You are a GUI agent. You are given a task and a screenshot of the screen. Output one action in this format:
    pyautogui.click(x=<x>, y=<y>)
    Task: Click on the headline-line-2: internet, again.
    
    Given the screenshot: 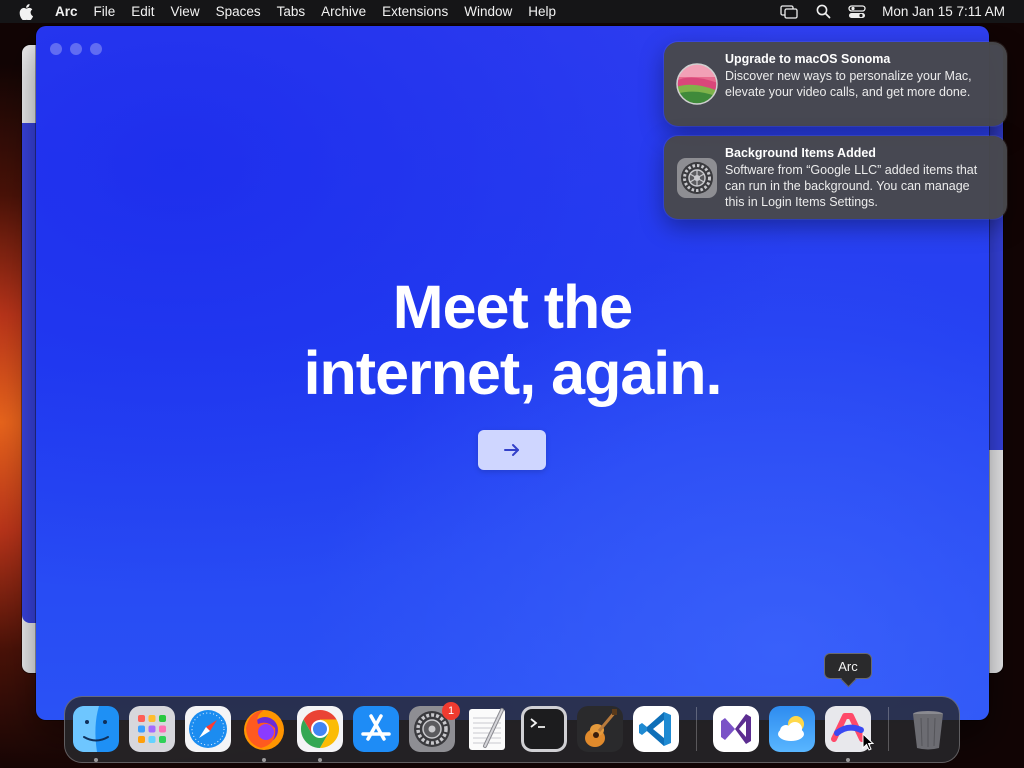 What is the action you would take?
    pyautogui.click(x=513, y=373)
    